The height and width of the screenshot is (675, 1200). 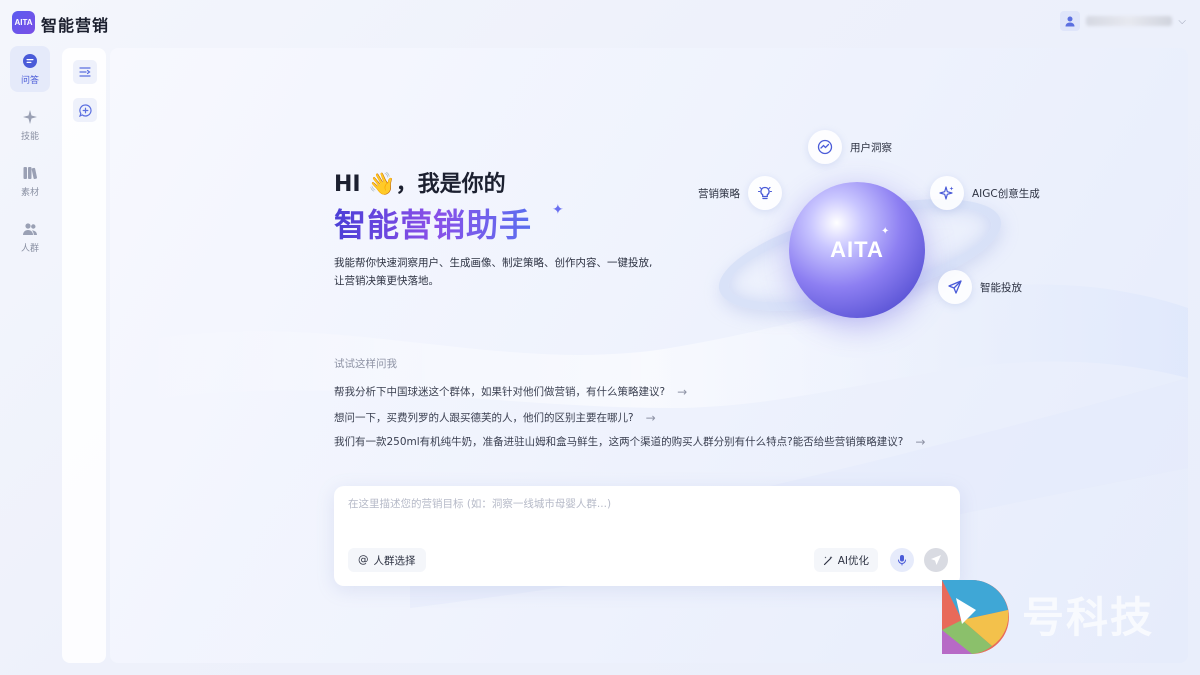 What do you see at coordinates (30, 117) in the screenshot?
I see `sparkle-icon` at bounding box center [30, 117].